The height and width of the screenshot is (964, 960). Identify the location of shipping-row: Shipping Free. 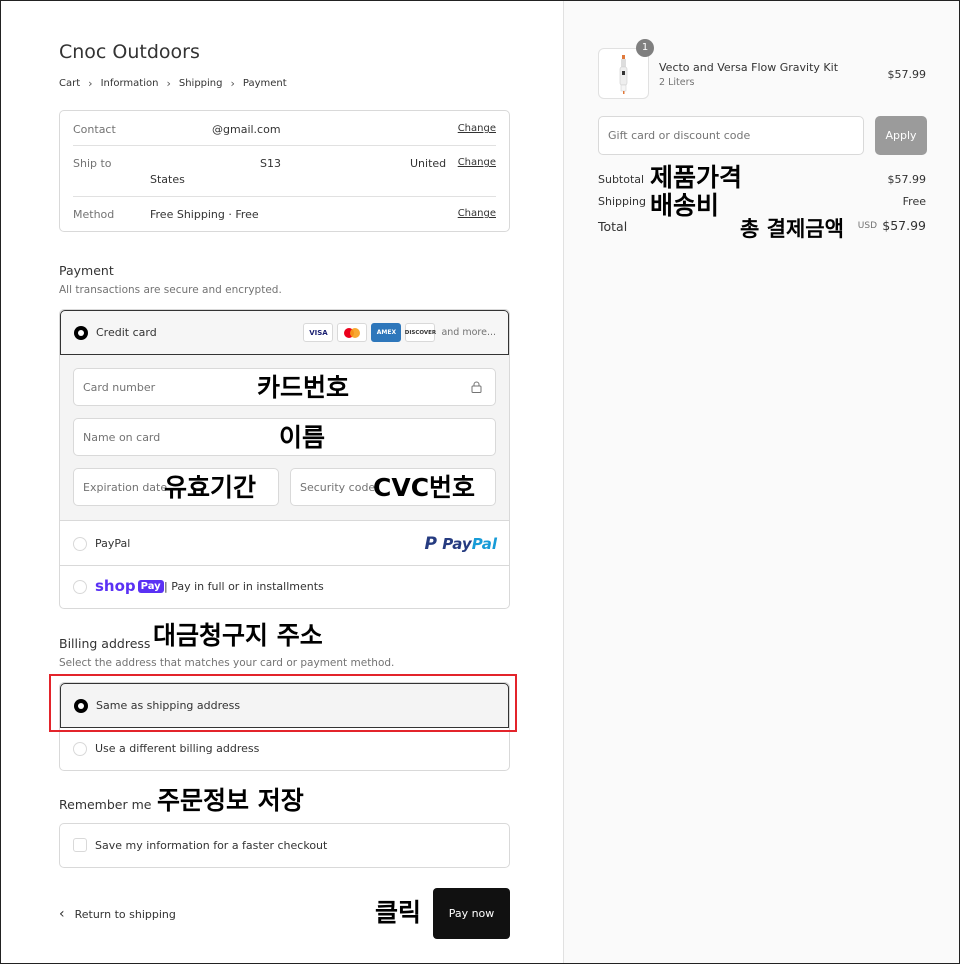
(762, 201).